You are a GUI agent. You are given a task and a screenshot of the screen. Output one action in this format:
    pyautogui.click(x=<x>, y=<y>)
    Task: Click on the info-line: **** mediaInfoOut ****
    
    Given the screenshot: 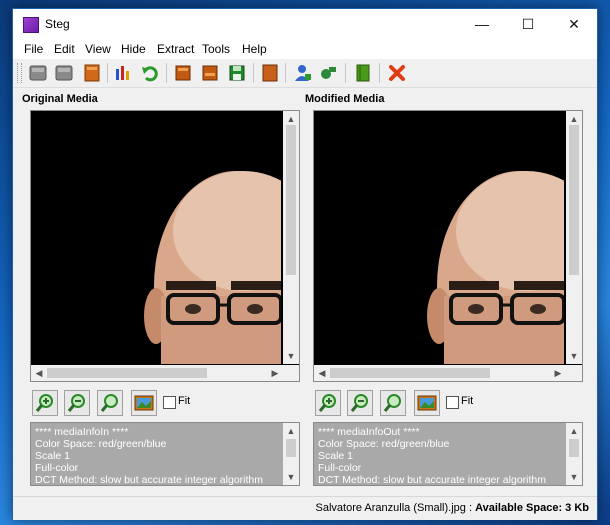 What is the action you would take?
    pyautogui.click(x=369, y=432)
    